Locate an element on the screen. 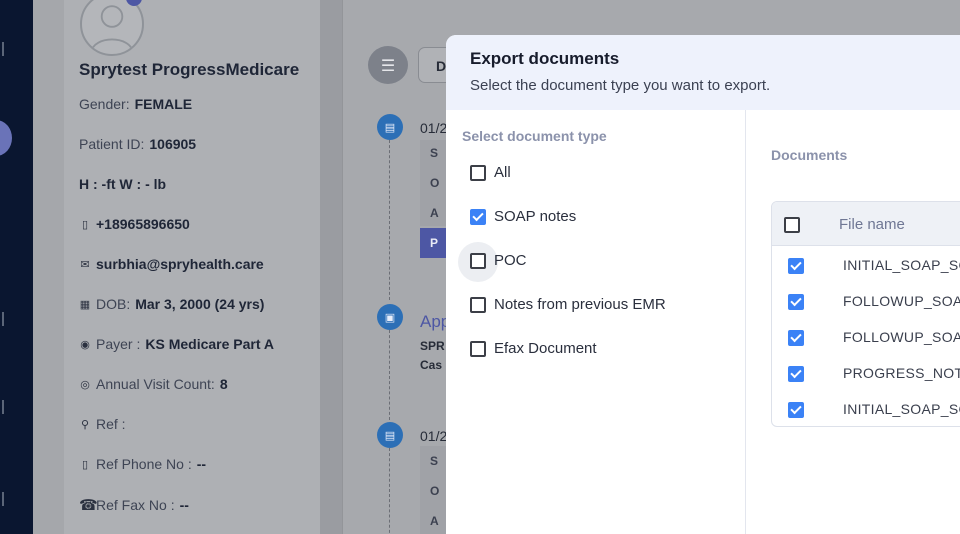 The height and width of the screenshot is (534, 960). appointment-line: SPR is located at coordinates (432, 346).